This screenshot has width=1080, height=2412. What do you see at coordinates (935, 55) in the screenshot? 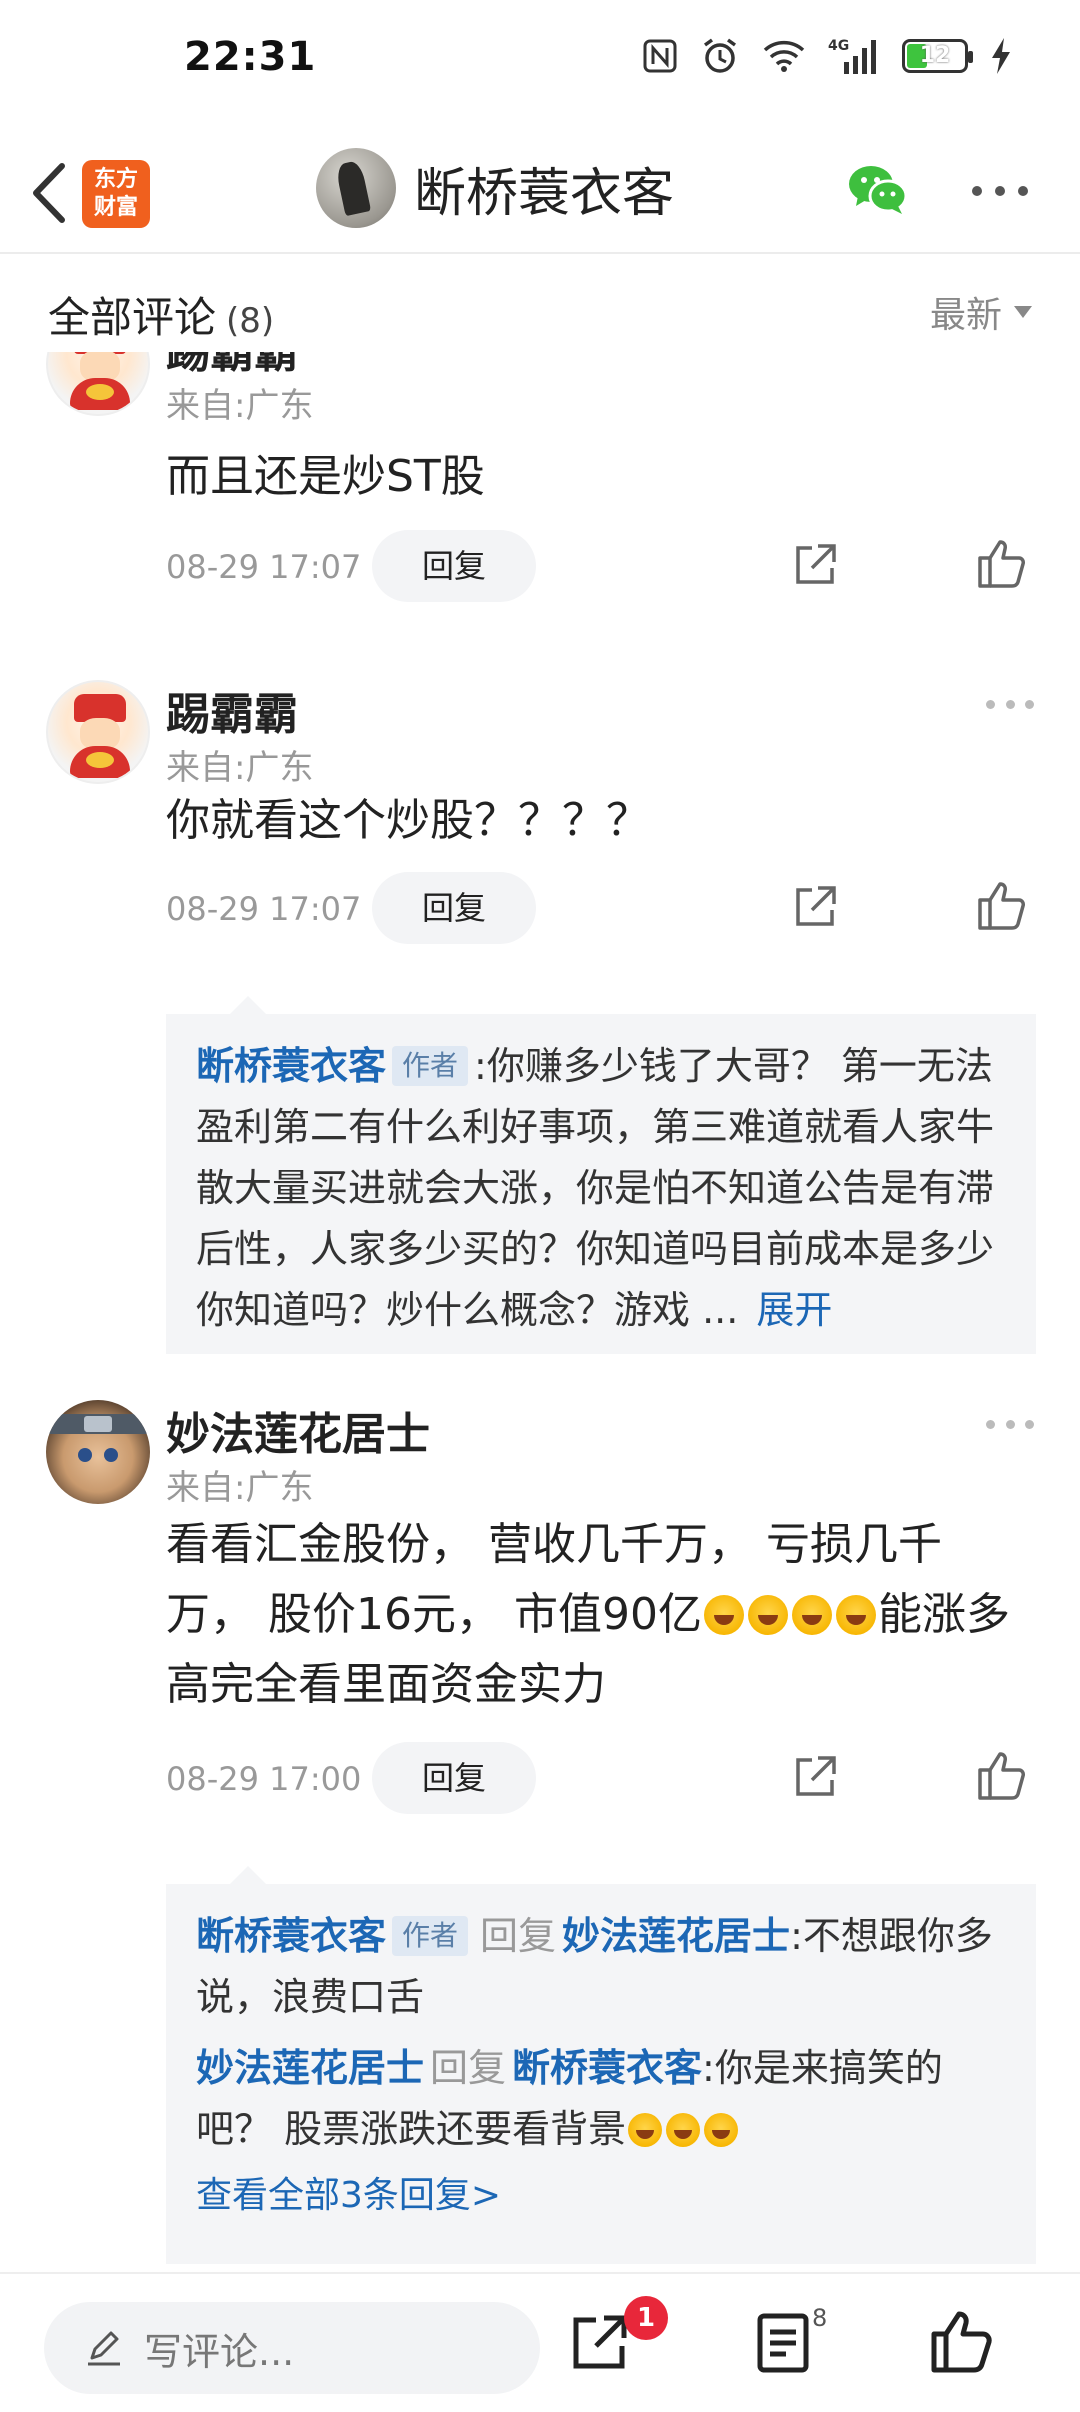
I see `battery-level: 12` at bounding box center [935, 55].